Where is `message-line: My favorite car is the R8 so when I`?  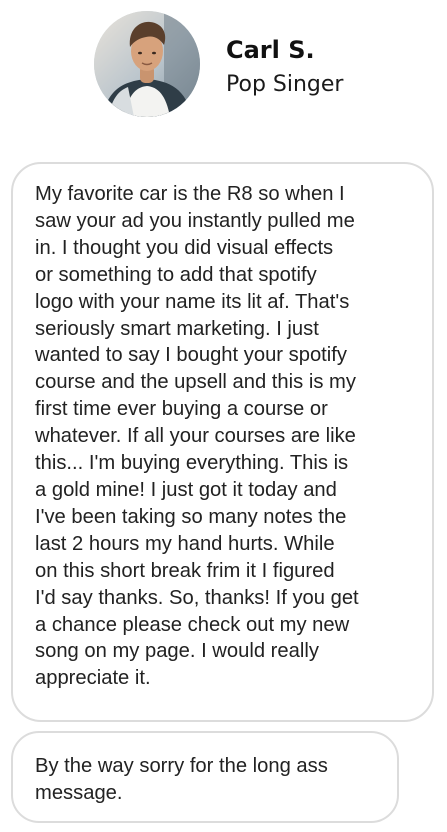
message-line: My favorite car is the R8 so when I is located at coordinates (190, 194).